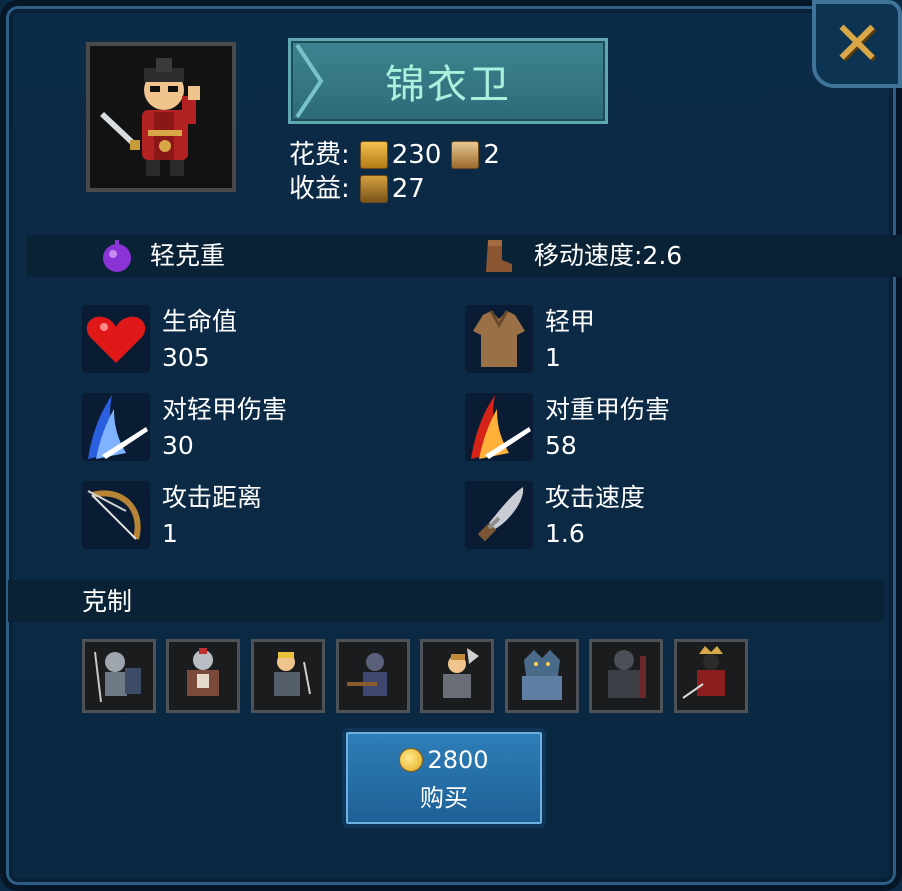 The height and width of the screenshot is (891, 902). I want to click on blue-slash-icon, so click(116, 427).